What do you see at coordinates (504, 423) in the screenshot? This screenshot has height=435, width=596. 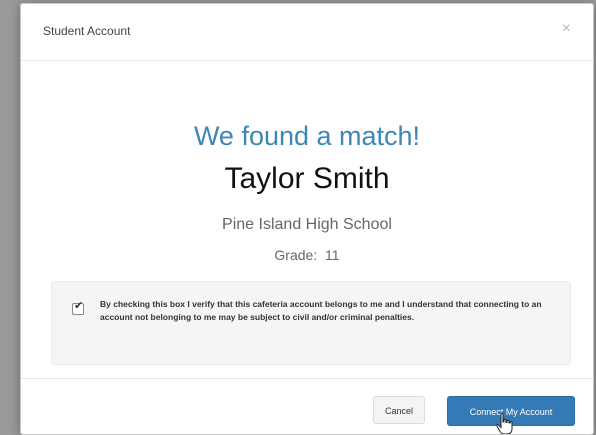 I see `hand-pointer-icon` at bounding box center [504, 423].